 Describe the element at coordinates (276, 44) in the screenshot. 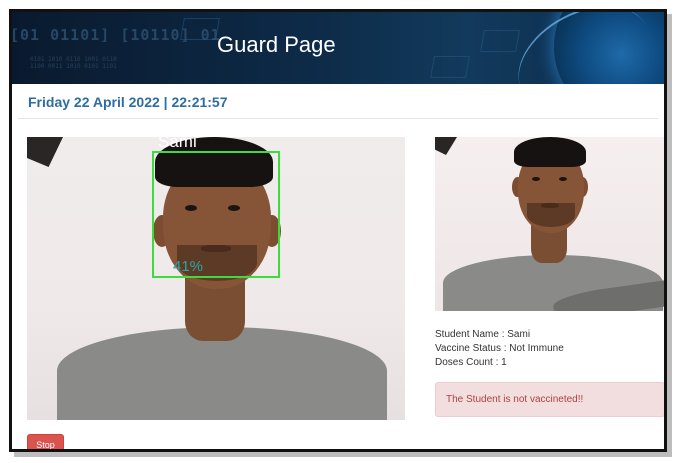

I see `page-title: Guard Page` at that location.